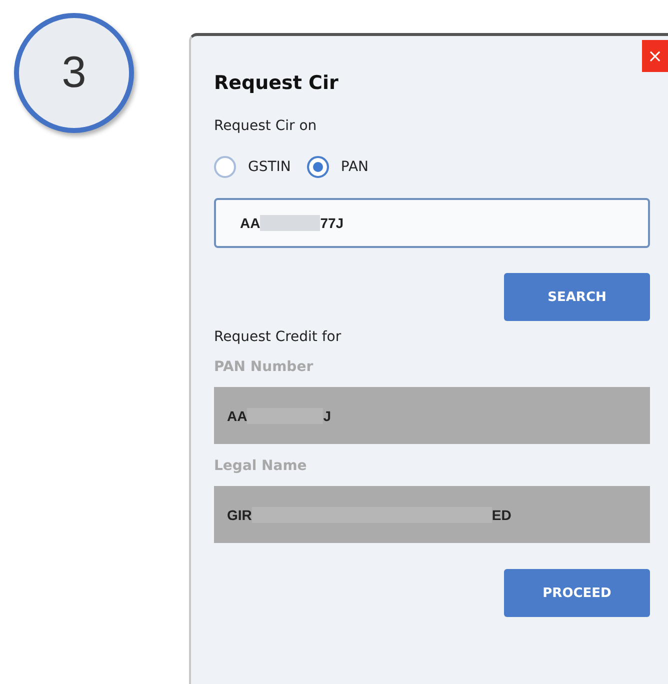 Image resolution: width=668 pixels, height=684 pixels. Describe the element at coordinates (74, 73) in the screenshot. I see `step-badge: 3` at that location.